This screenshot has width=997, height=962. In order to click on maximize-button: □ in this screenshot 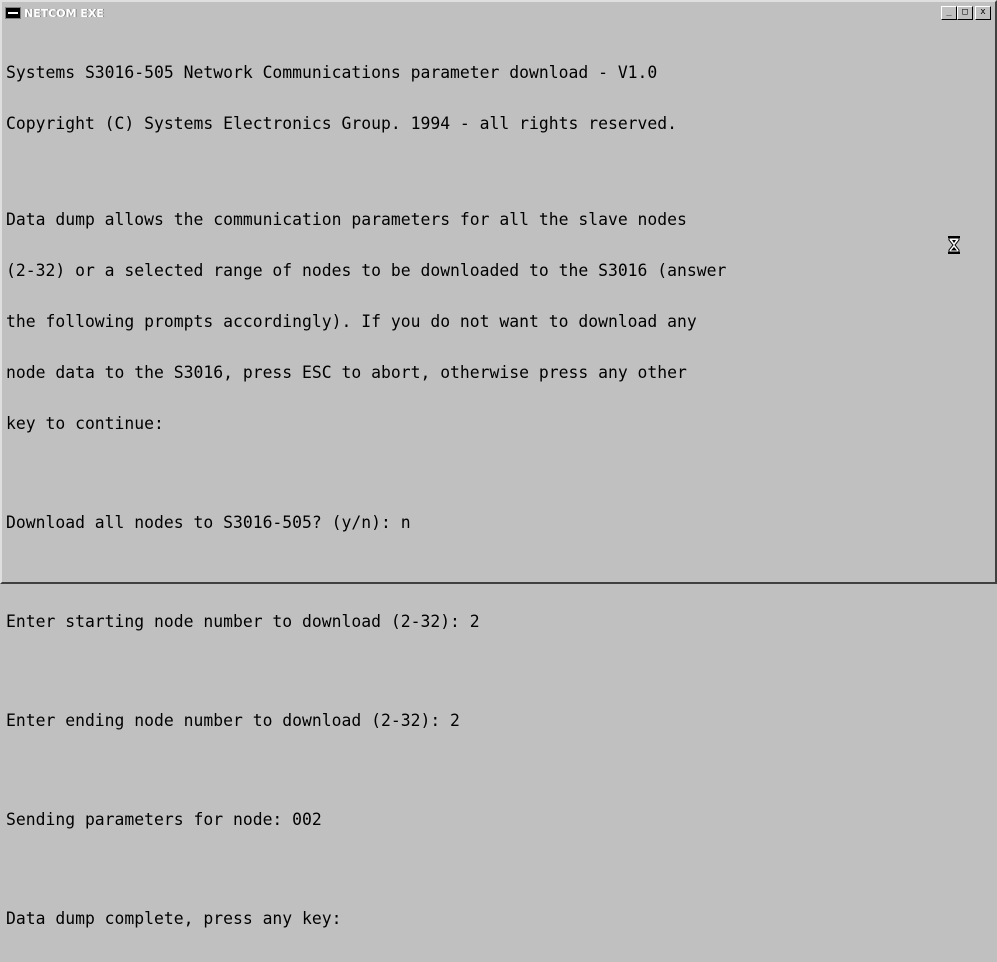, I will do `click(965, 13)`.